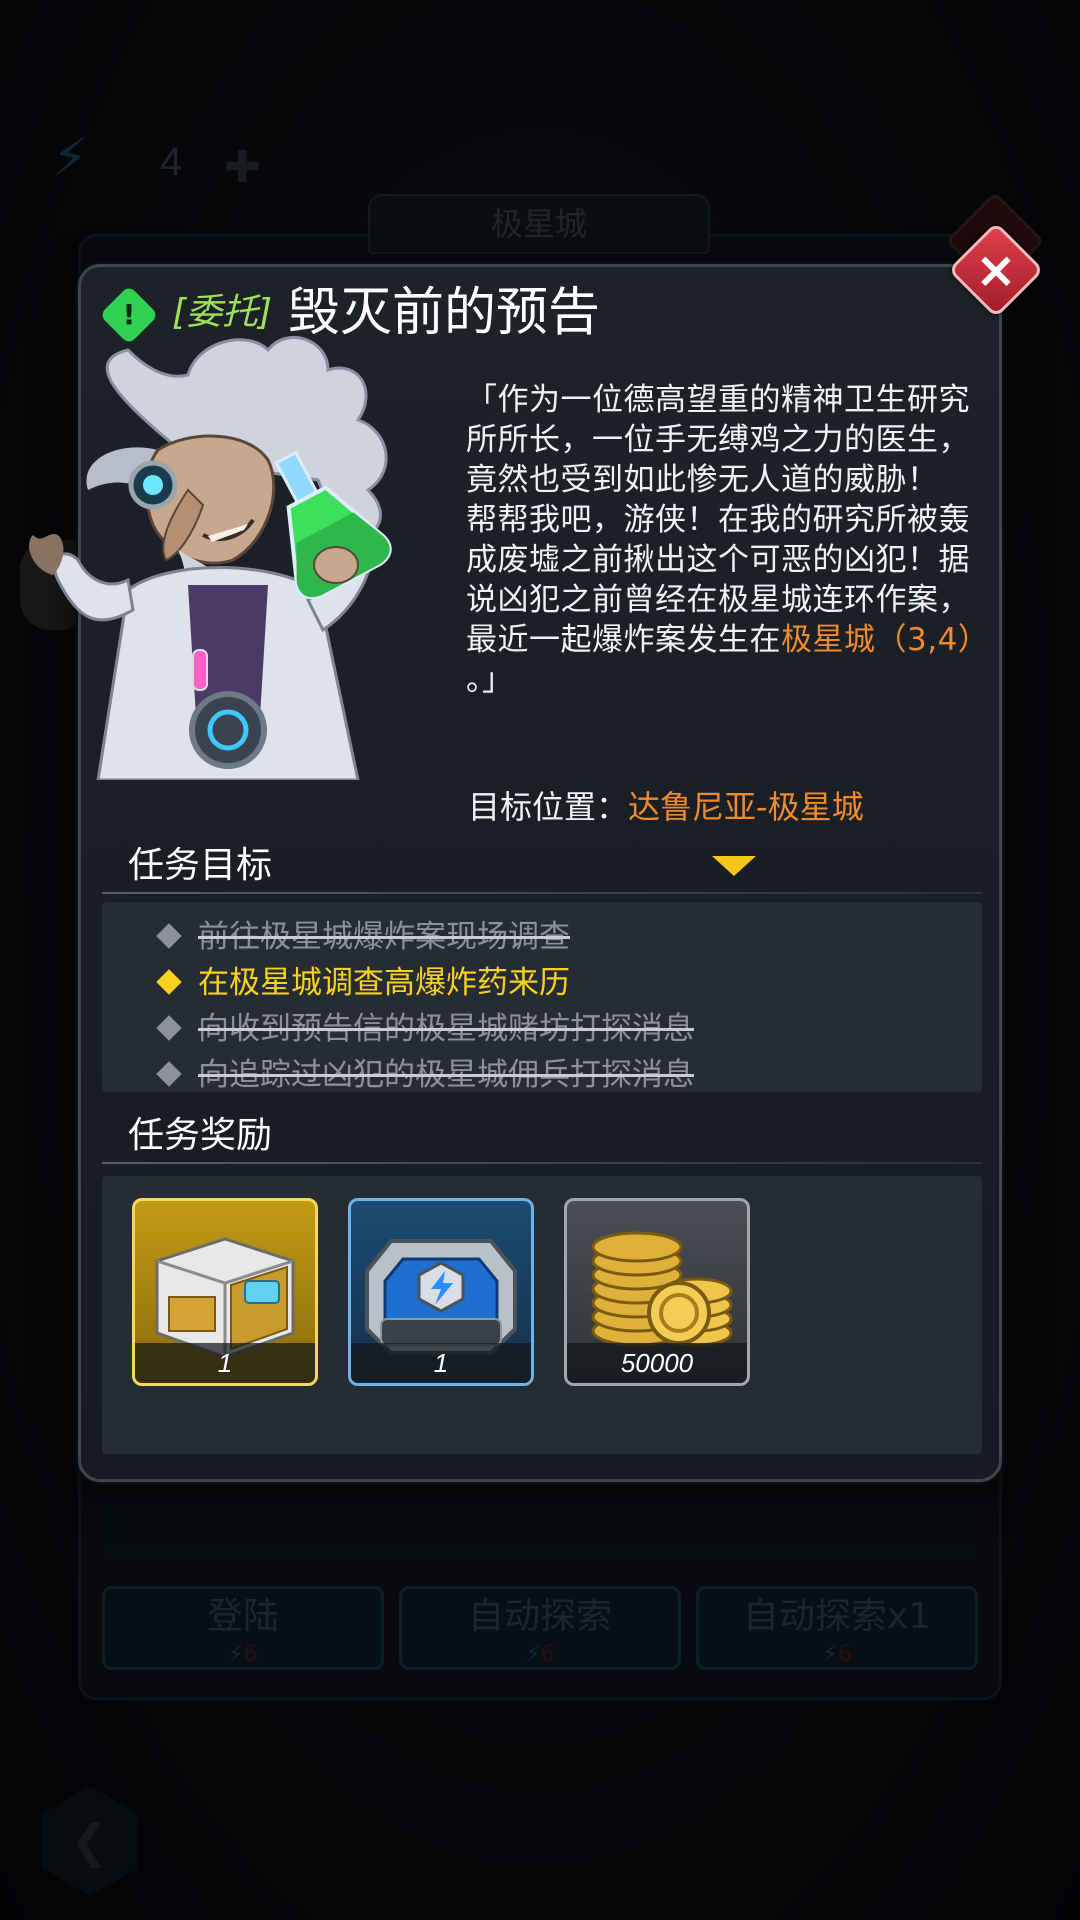 This screenshot has height=1920, width=1080. I want to click on objectives-divider, so click(542, 893).